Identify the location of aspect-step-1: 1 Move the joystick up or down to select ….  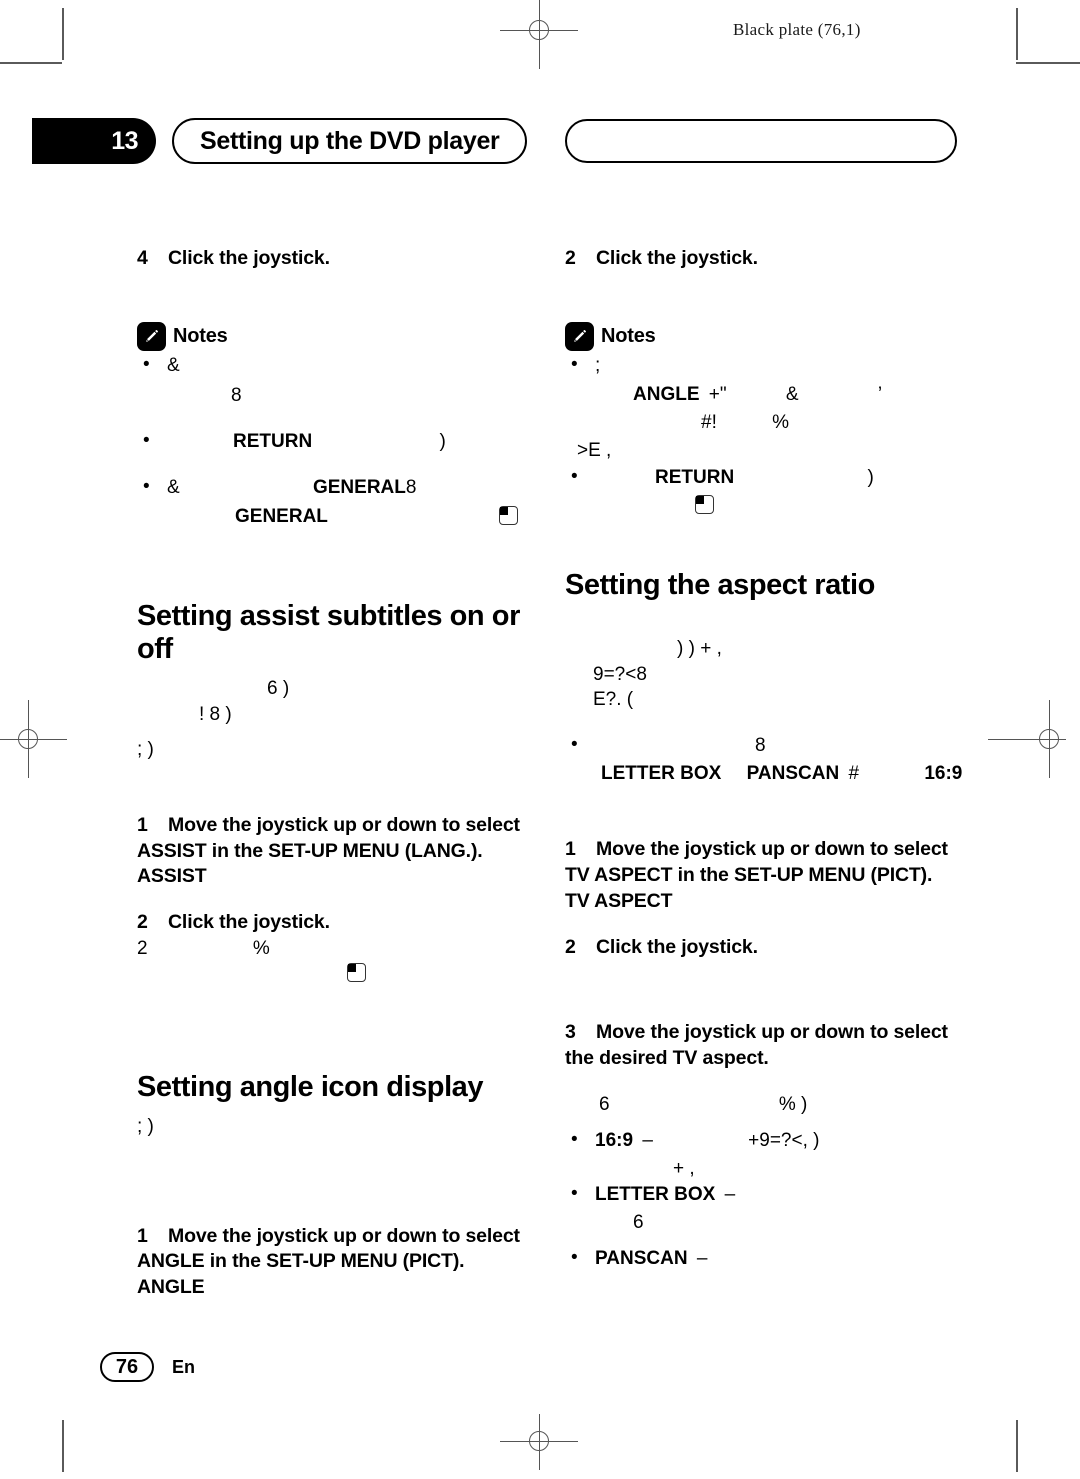
(765, 875).